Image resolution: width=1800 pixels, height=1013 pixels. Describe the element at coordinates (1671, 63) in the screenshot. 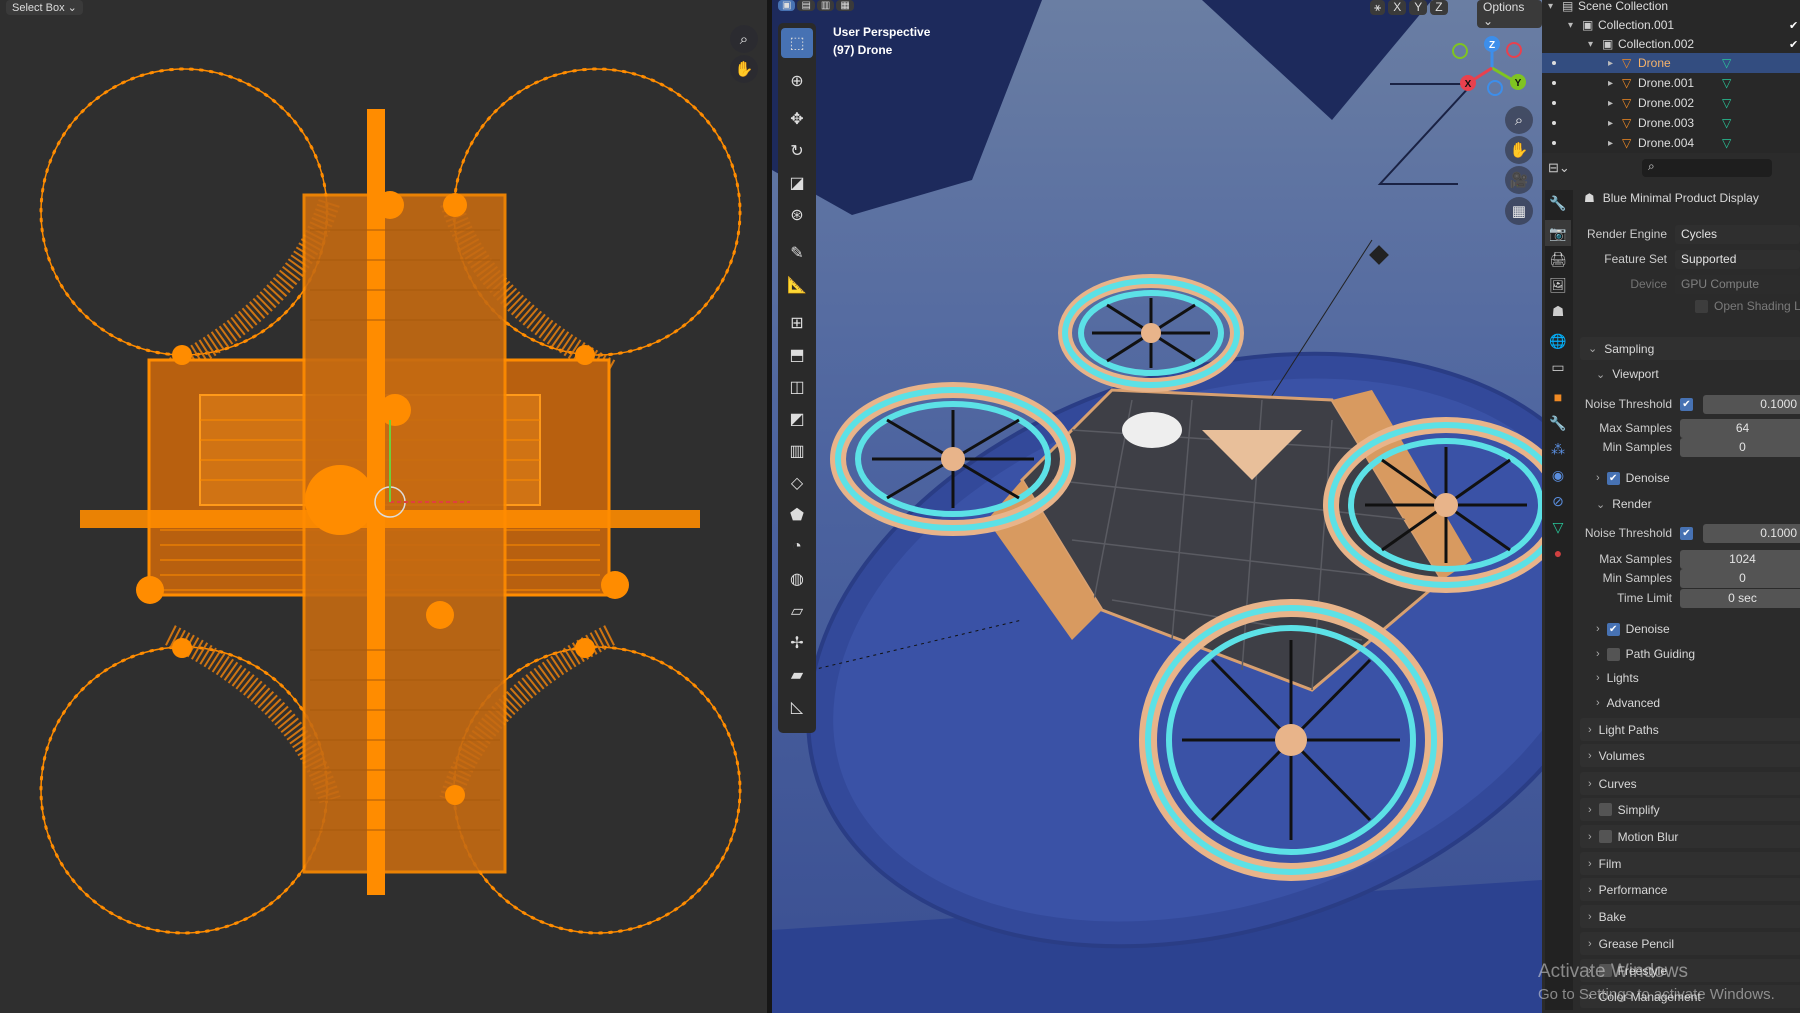

I see `outliner-row: ▸ ▽ Drone ▽` at that location.